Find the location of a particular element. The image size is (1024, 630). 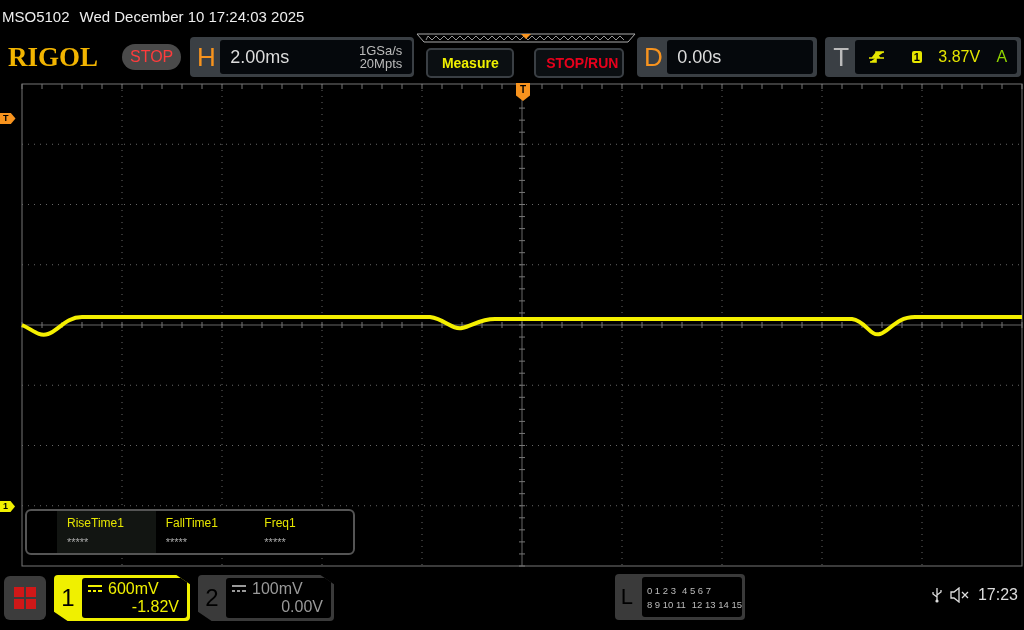

channel-panel: 2 100mV 0.00V is located at coordinates (266, 598).